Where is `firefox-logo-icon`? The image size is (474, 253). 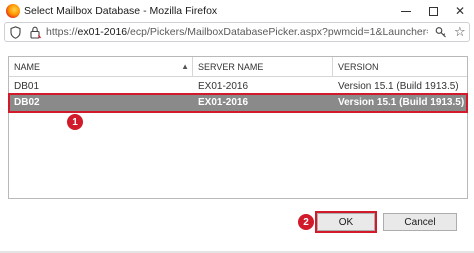
firefox-logo-icon is located at coordinates (13, 11).